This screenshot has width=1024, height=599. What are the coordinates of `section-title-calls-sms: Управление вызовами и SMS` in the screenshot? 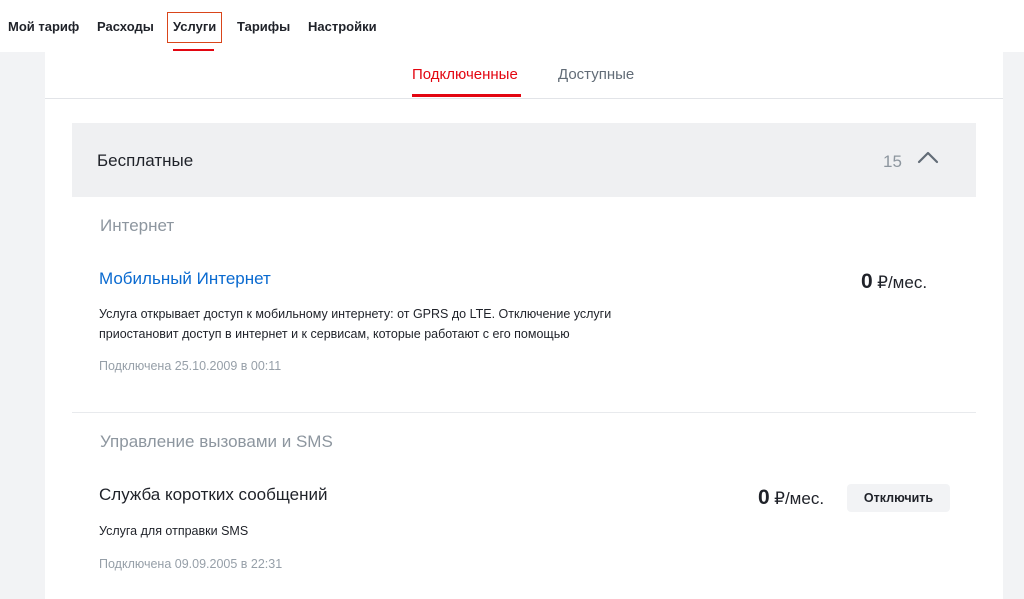 It's located at (216, 441).